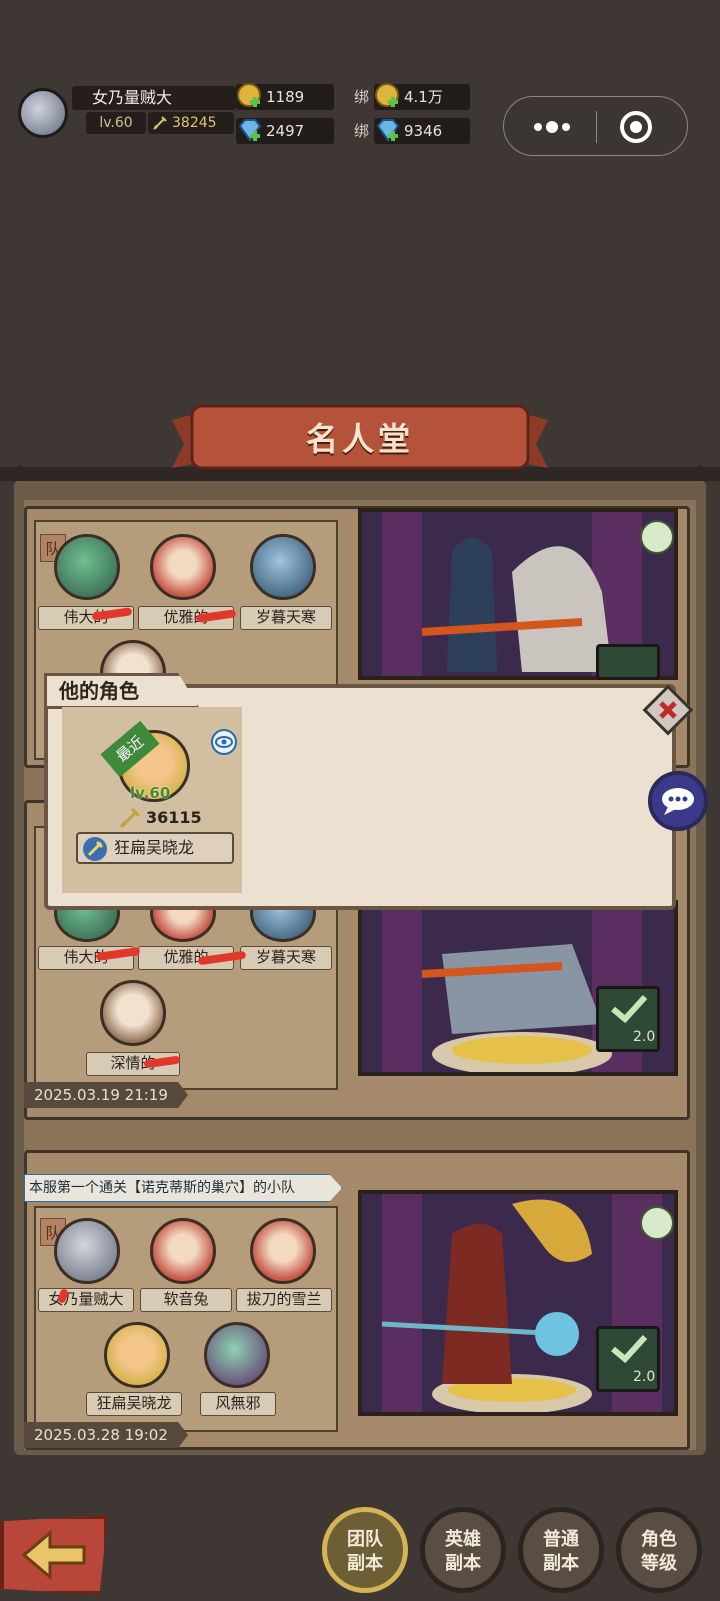  What do you see at coordinates (238, 1404) in the screenshot?
I see `member-name: 风無邪` at bounding box center [238, 1404].